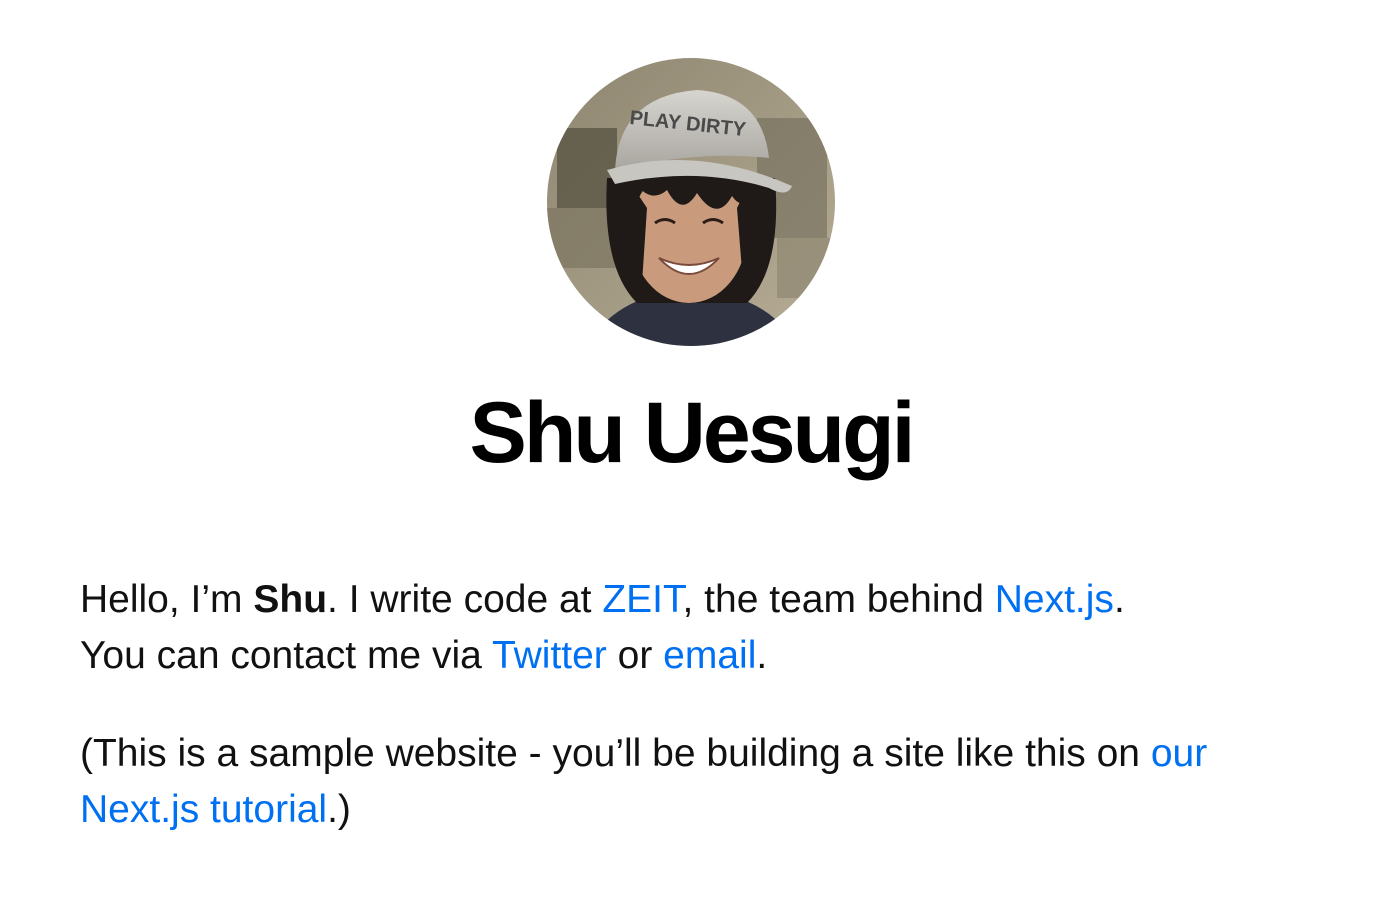 The height and width of the screenshot is (897, 1382). What do you see at coordinates (709, 655) in the screenshot?
I see `email-link: email` at bounding box center [709, 655].